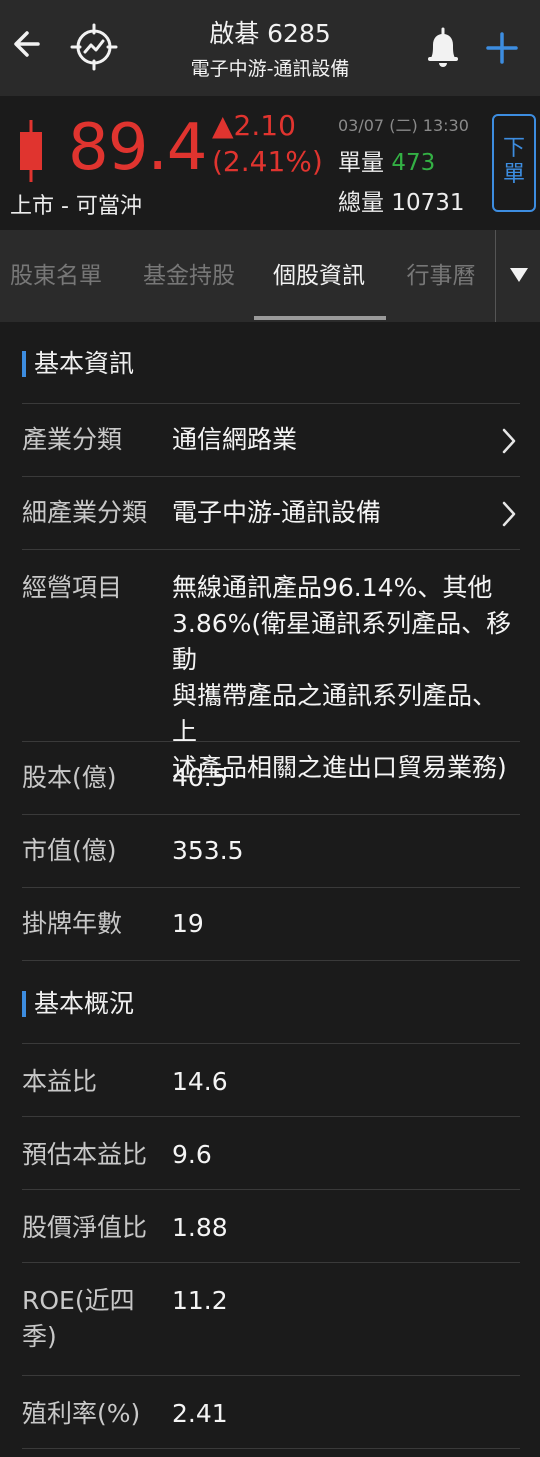  I want to click on active-tab-indicator, so click(320, 318).